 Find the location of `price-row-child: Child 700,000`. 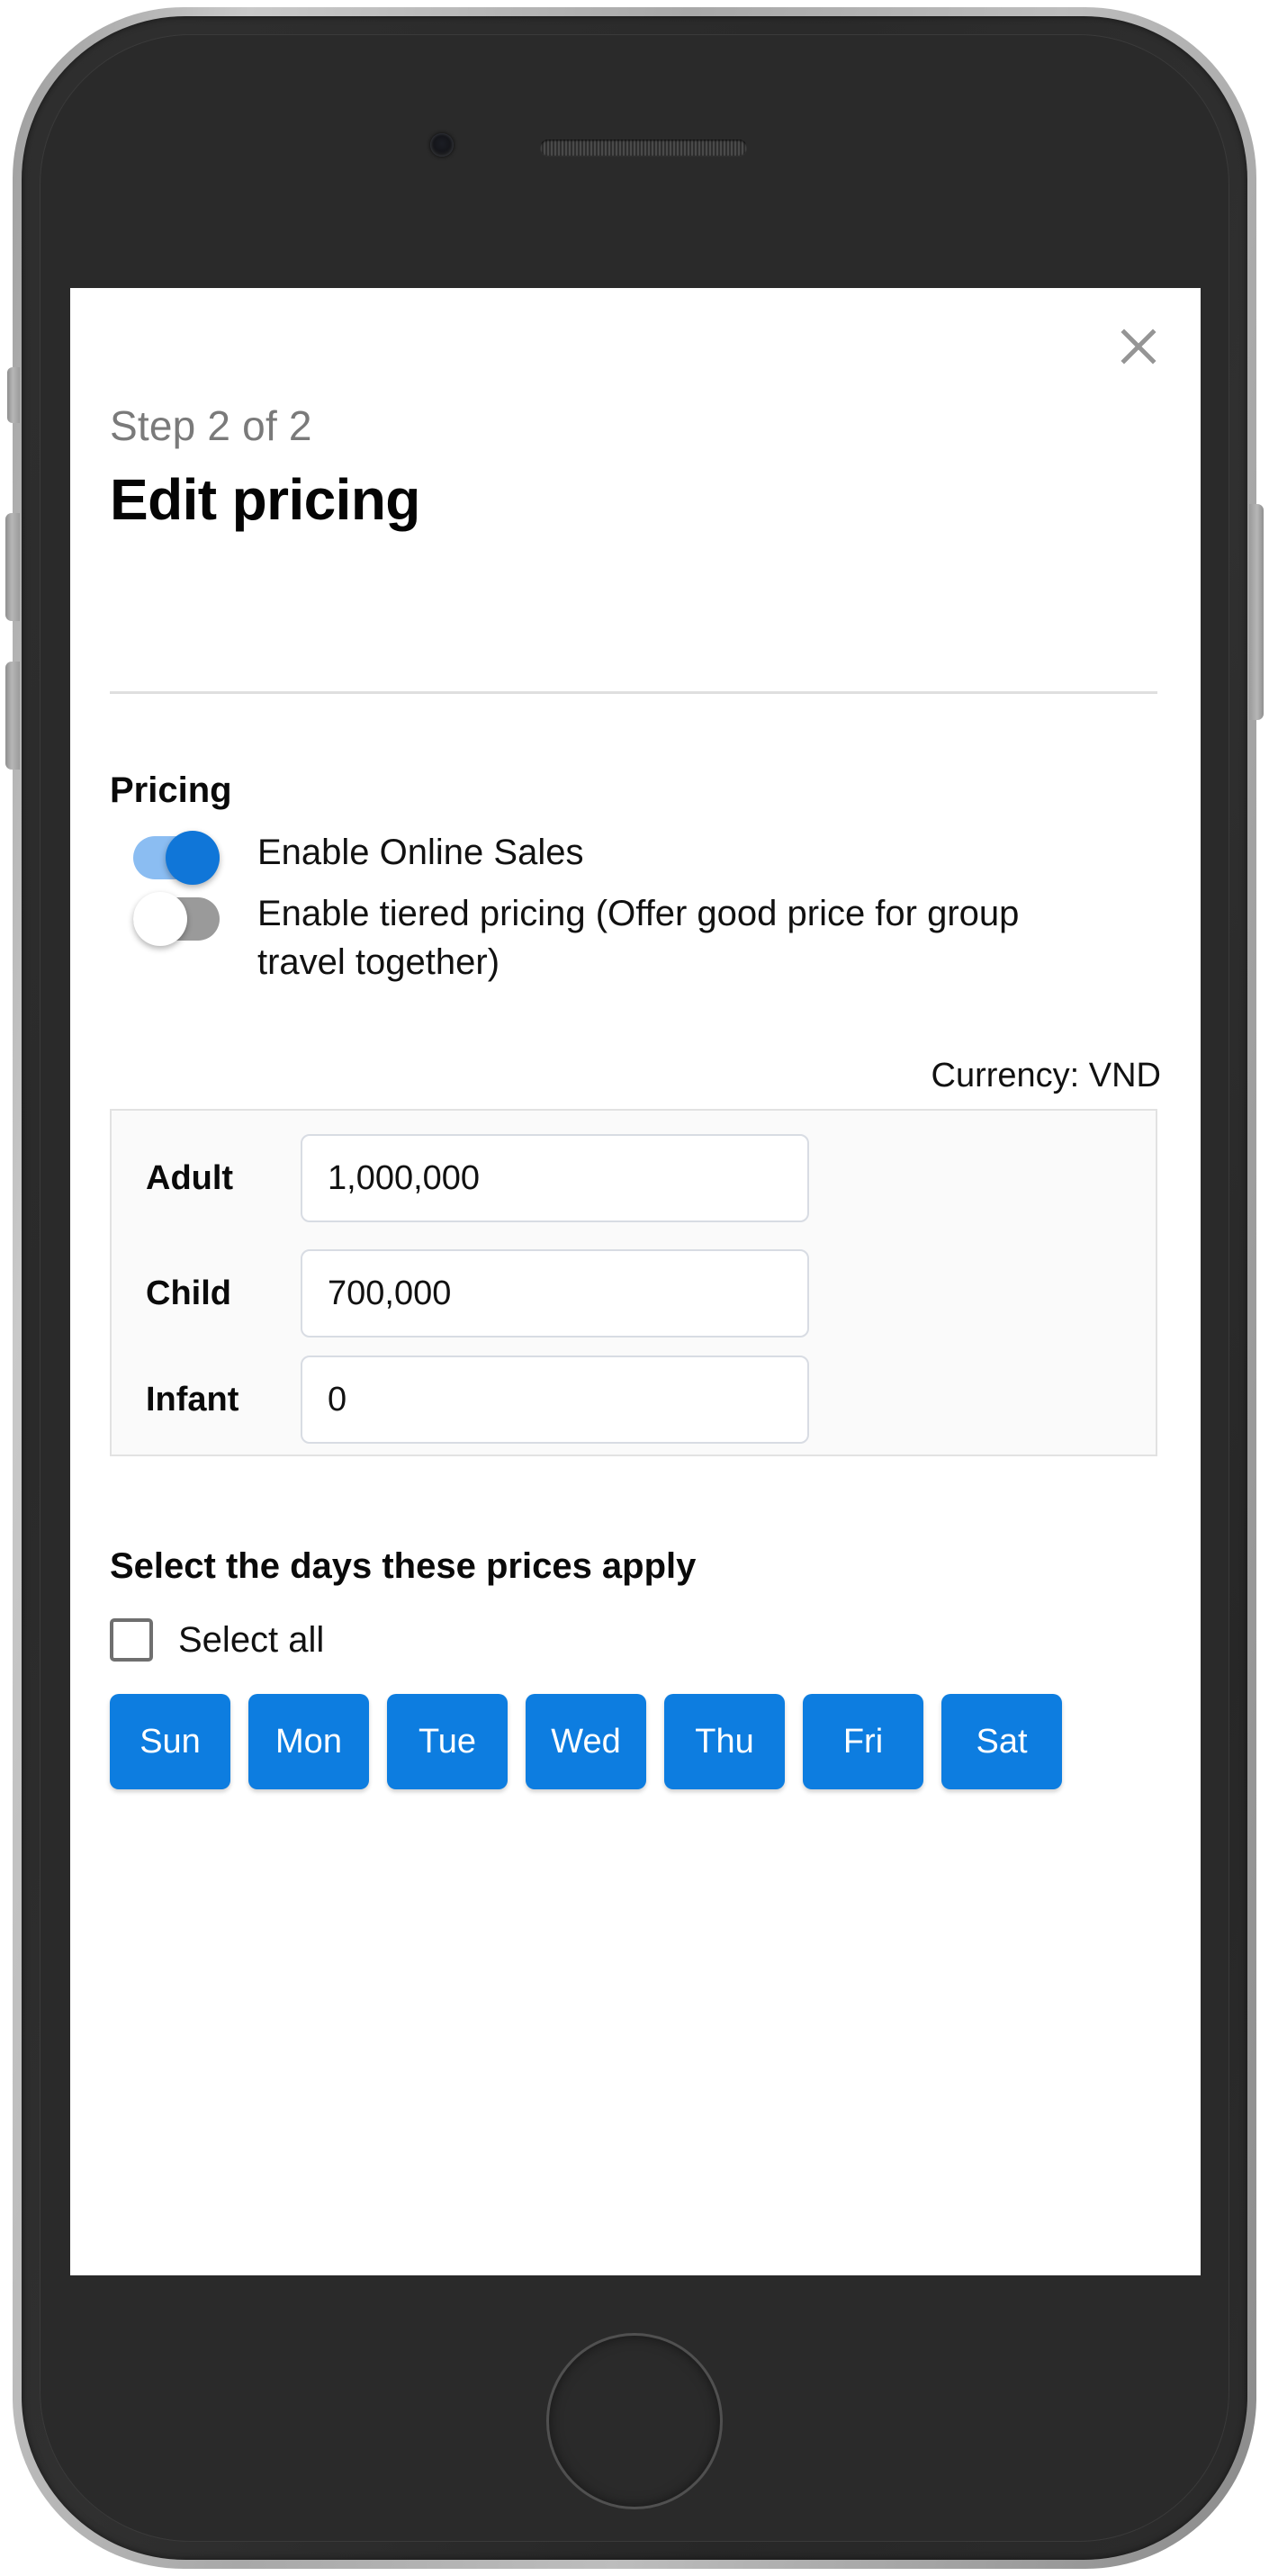

price-row-child: Child 700,000 is located at coordinates (634, 1293).